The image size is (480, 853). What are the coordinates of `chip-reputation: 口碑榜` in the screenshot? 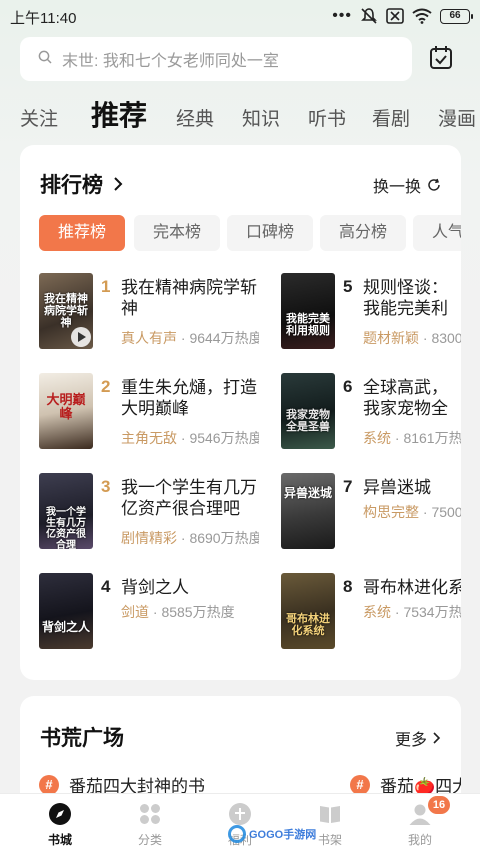 It's located at (270, 233).